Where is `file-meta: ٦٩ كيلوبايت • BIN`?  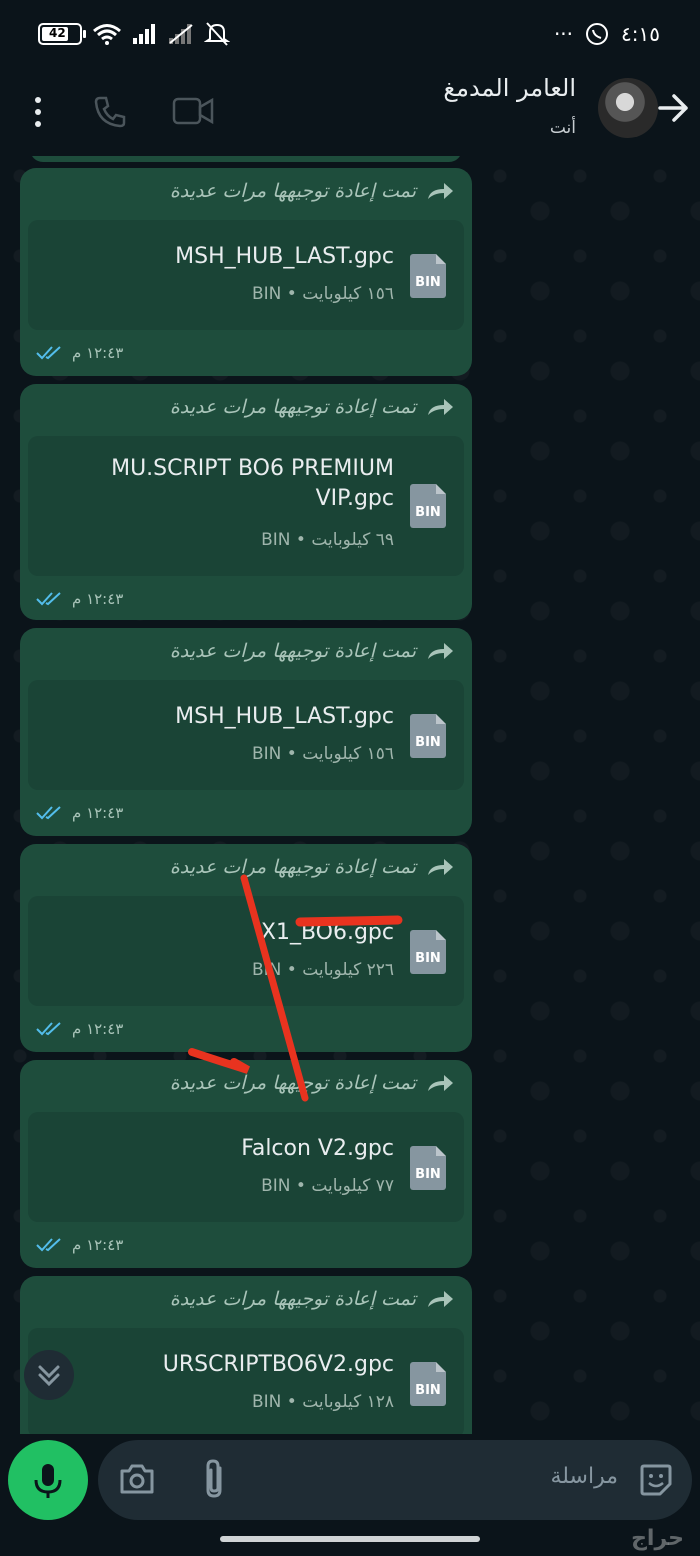 file-meta: ٦٩ كيلوبايت • BIN is located at coordinates (327, 540).